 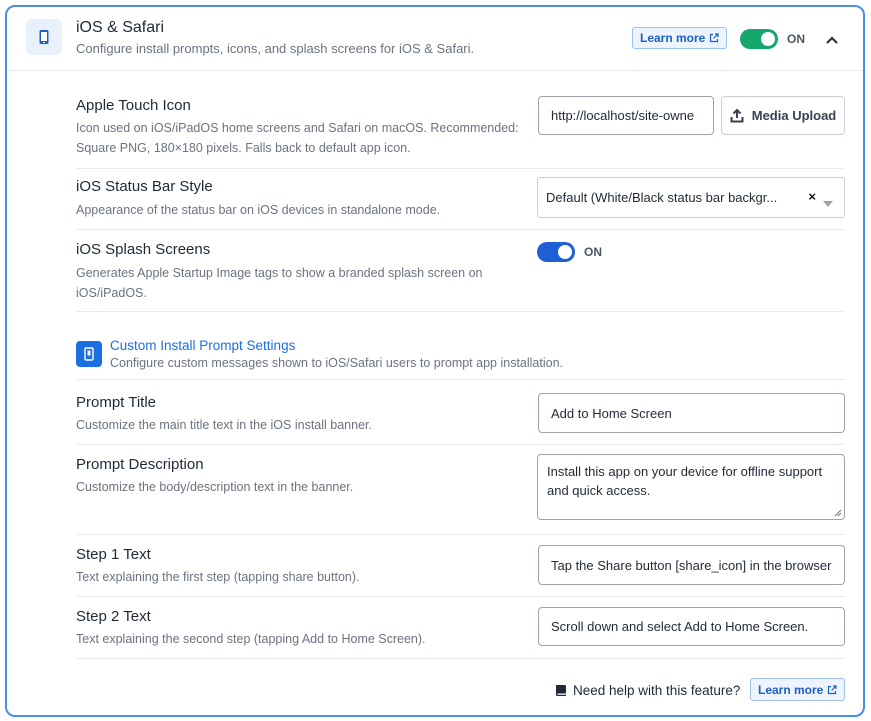 What do you see at coordinates (626, 115) in the screenshot?
I see `apple-touch-icon-url-input: http://localhost/site-owne` at bounding box center [626, 115].